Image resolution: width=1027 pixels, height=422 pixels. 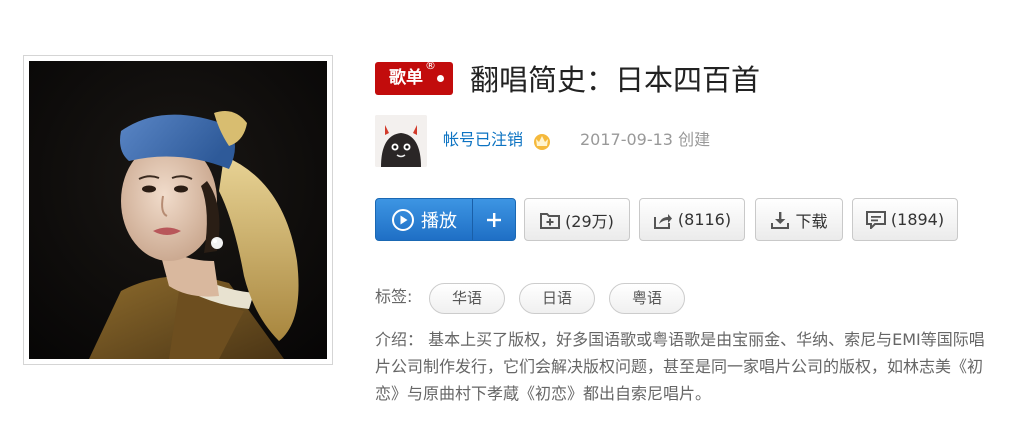 What do you see at coordinates (483, 140) in the screenshot?
I see `creator-name-link: 帐号已注销` at bounding box center [483, 140].